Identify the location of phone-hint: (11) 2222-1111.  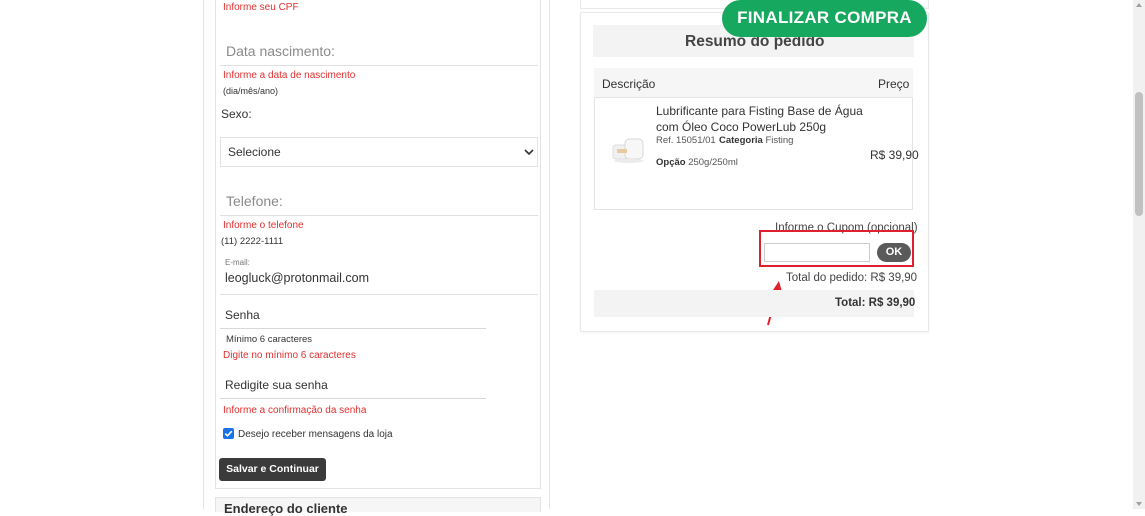
(252, 241).